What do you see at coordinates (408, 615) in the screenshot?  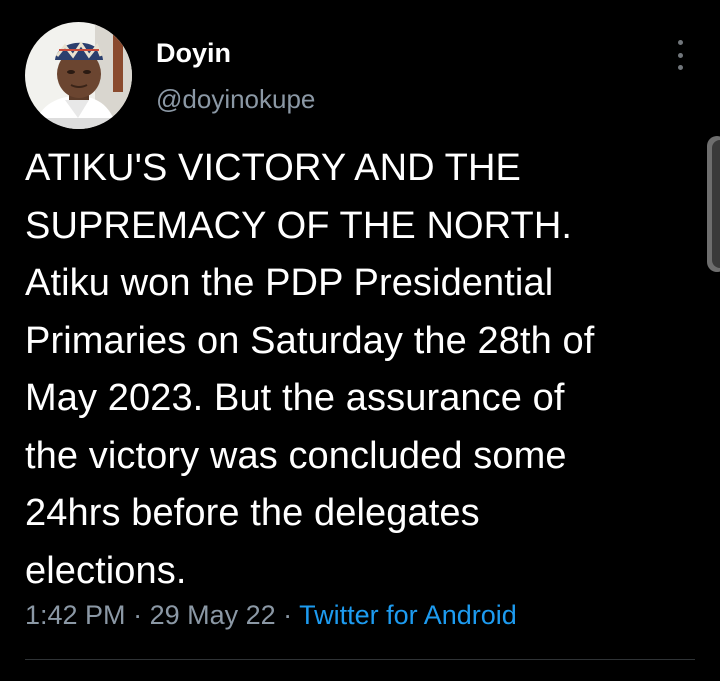 I see `tweet-source-link: Twitter for Android` at bounding box center [408, 615].